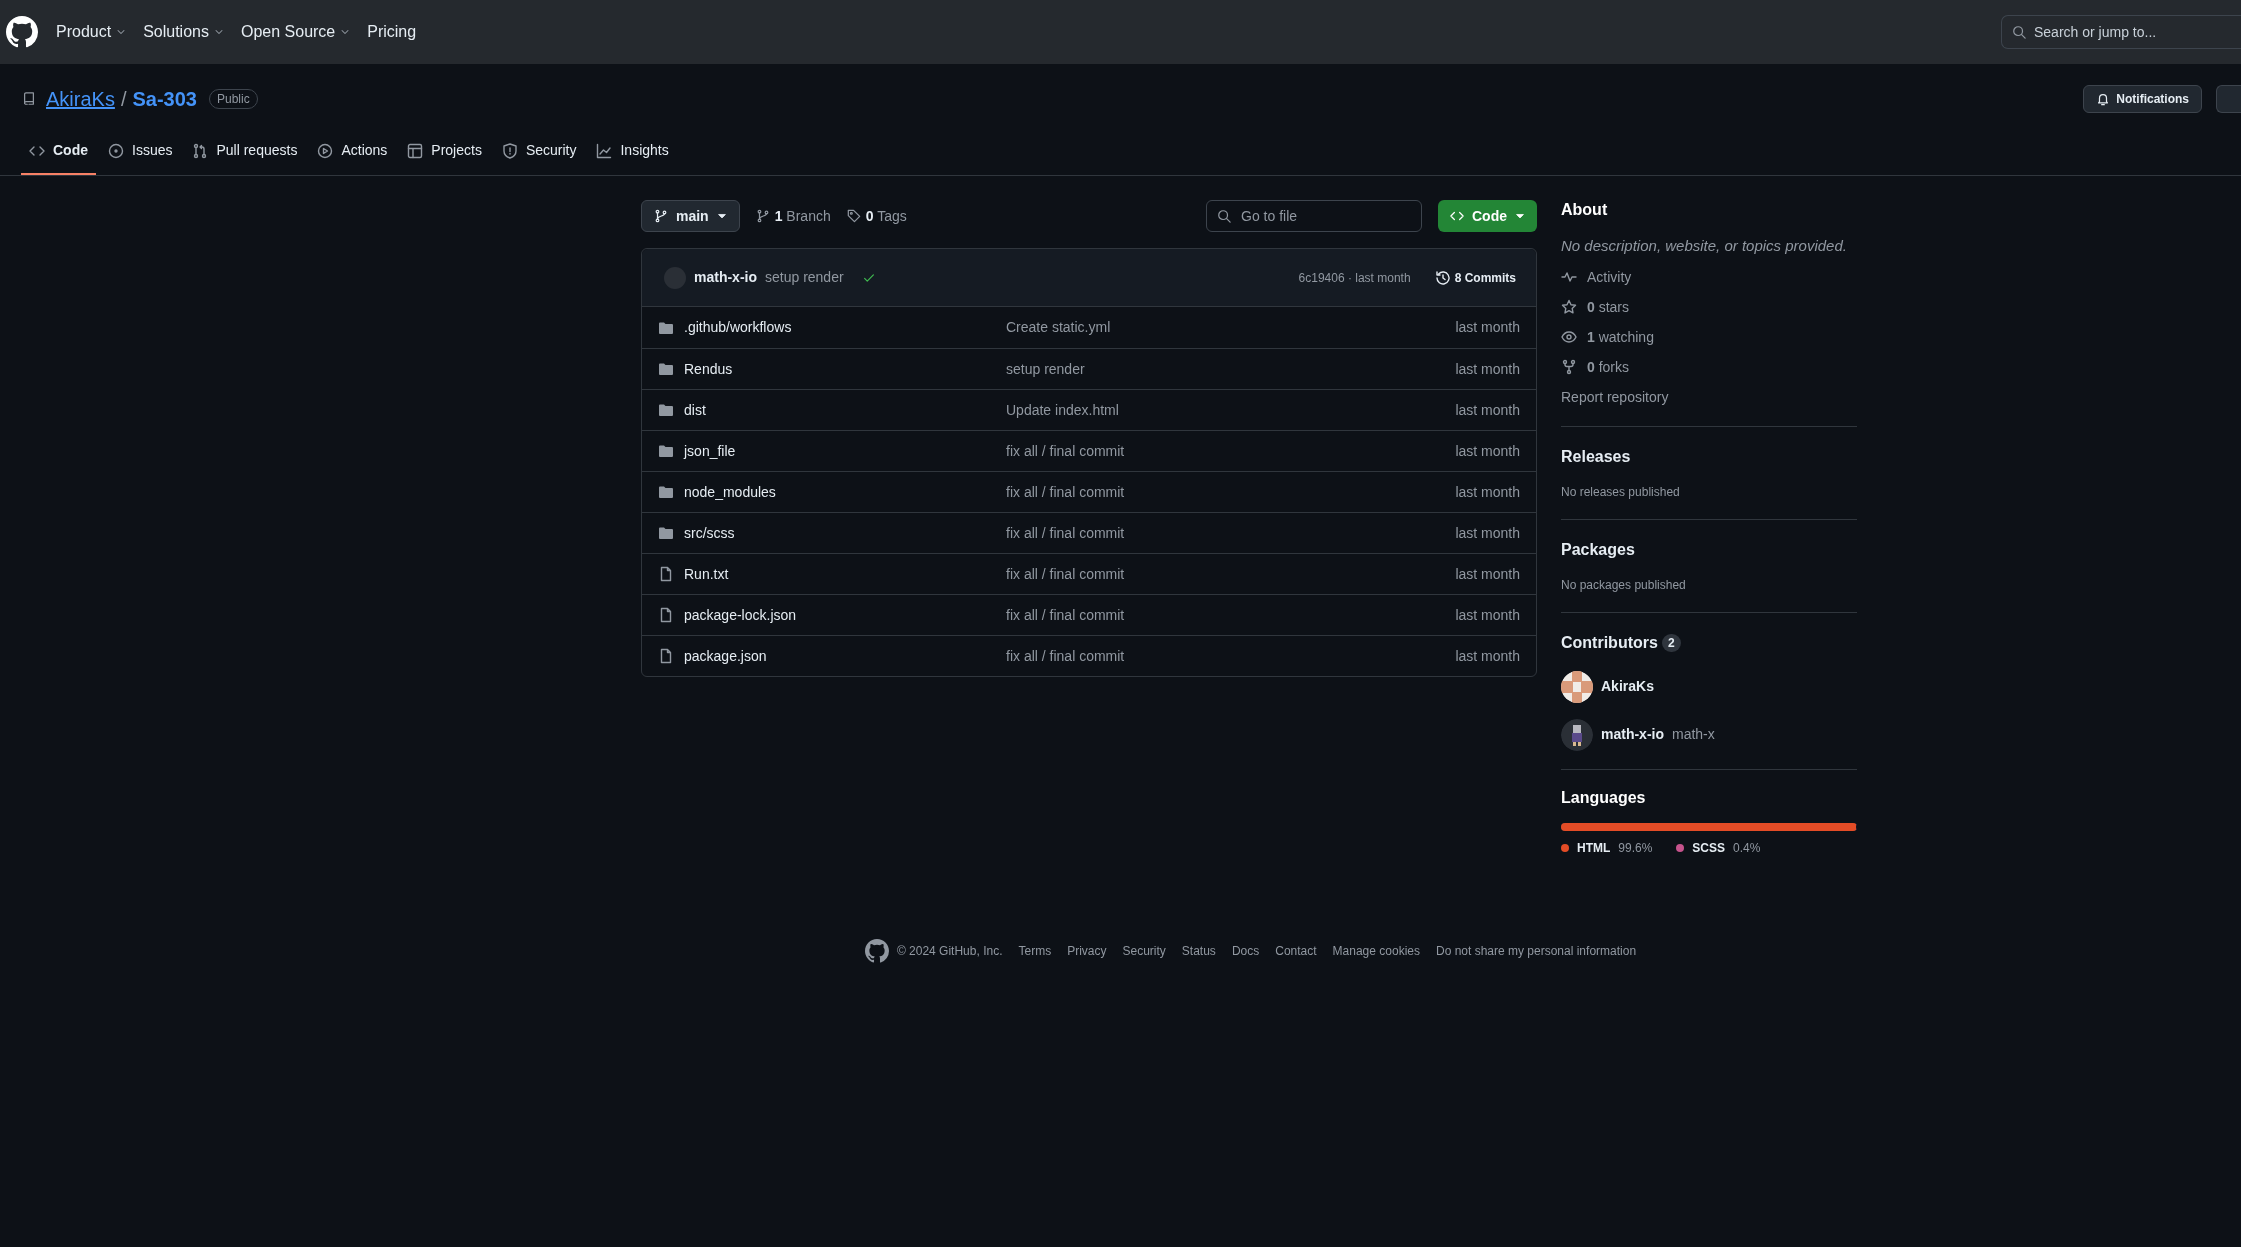  Describe the element at coordinates (1709, 277) in the screenshot. I see `repo-stat-link: Activity` at that location.